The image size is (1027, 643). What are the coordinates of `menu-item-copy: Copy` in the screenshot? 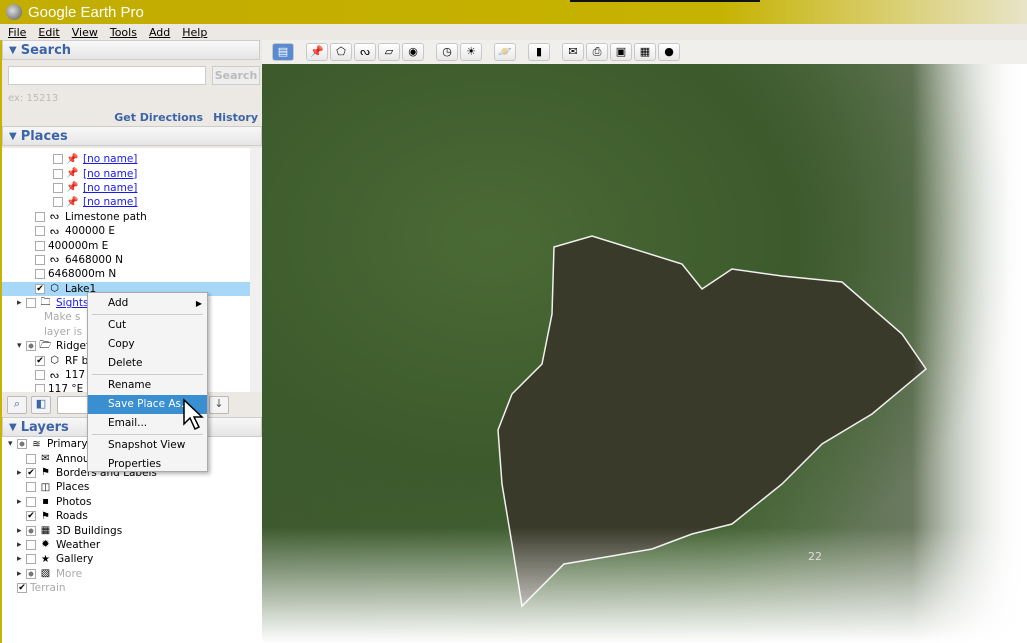 It's located at (147, 344).